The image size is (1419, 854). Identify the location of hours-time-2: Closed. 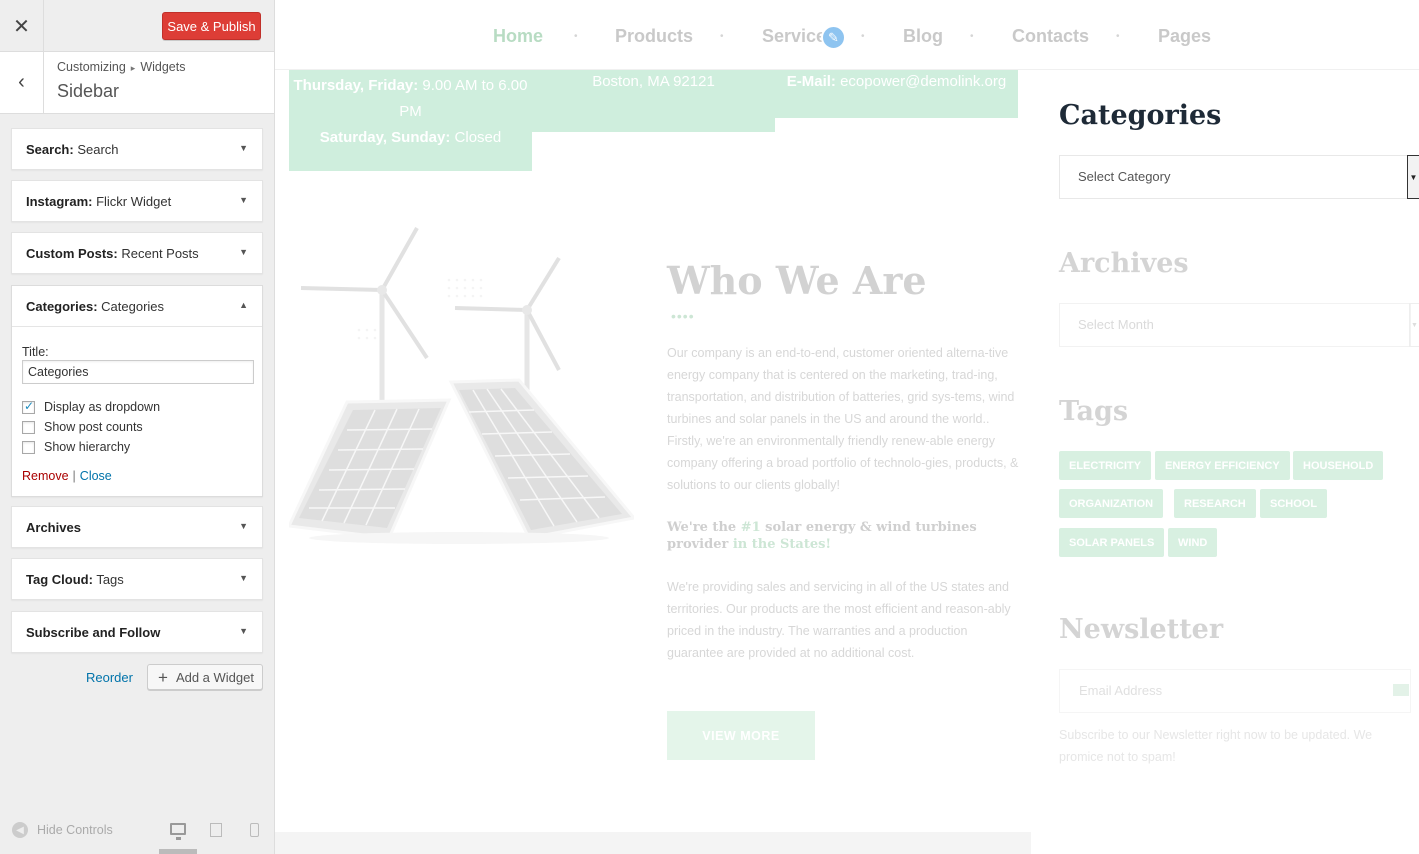
(476, 137).